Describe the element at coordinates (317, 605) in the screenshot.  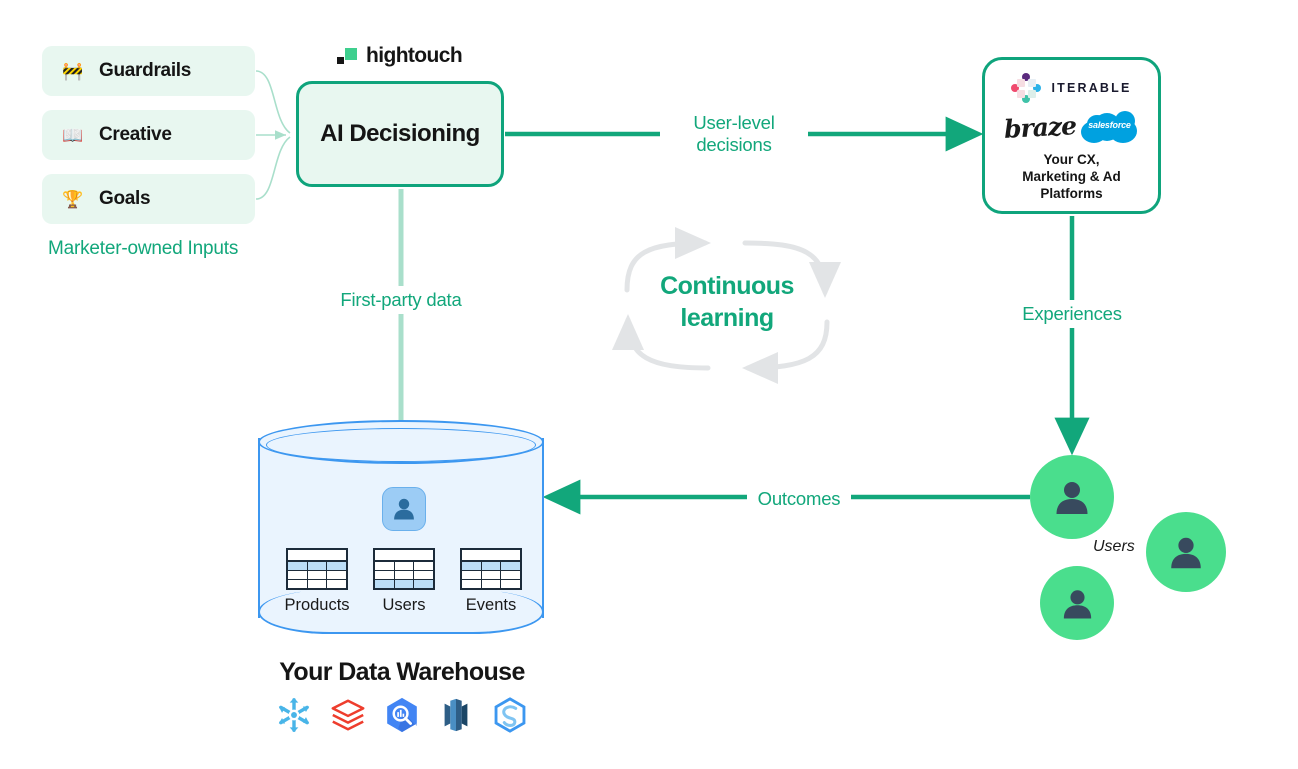
I see `products-table-label: Products` at that location.